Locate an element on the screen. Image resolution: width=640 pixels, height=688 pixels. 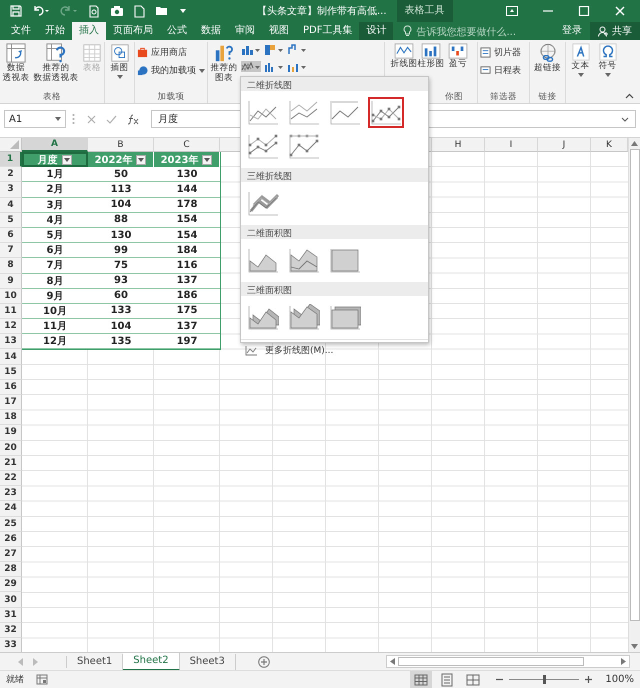
add-sheet-icon is located at coordinates (264, 662).